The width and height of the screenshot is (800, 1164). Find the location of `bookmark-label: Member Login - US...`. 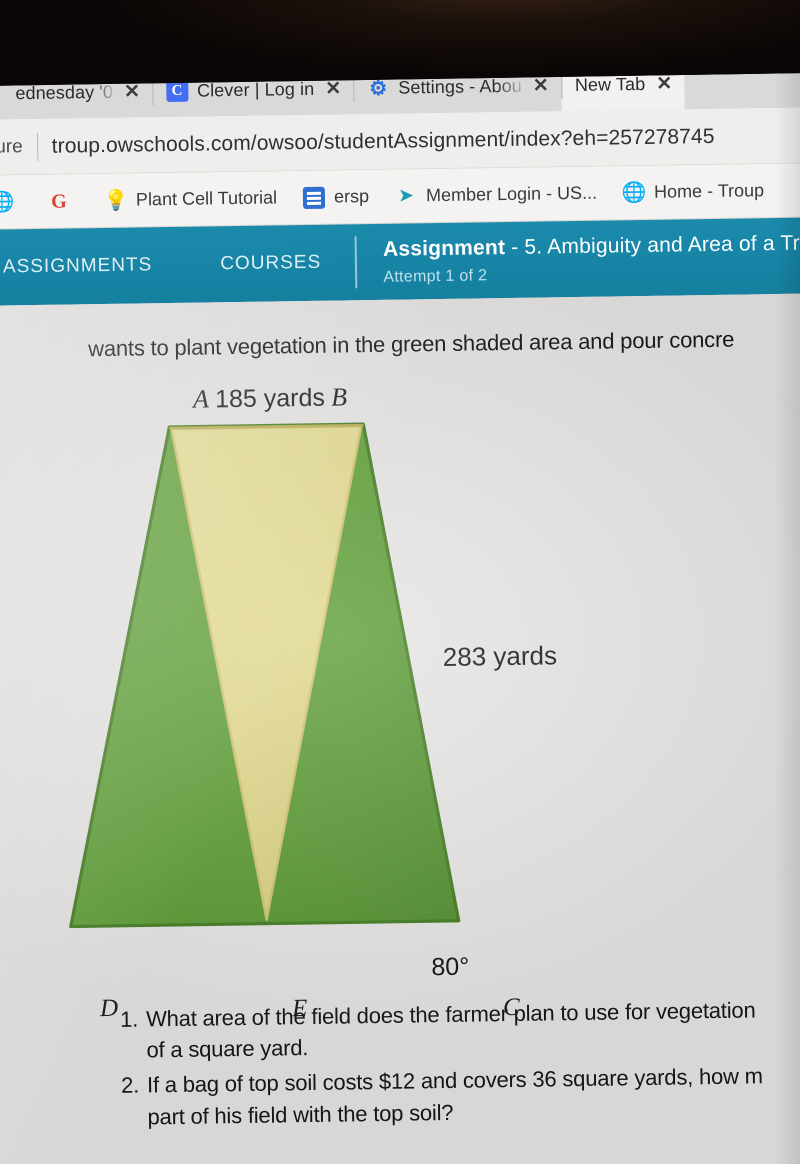

bookmark-label: Member Login - US... is located at coordinates (511, 194).